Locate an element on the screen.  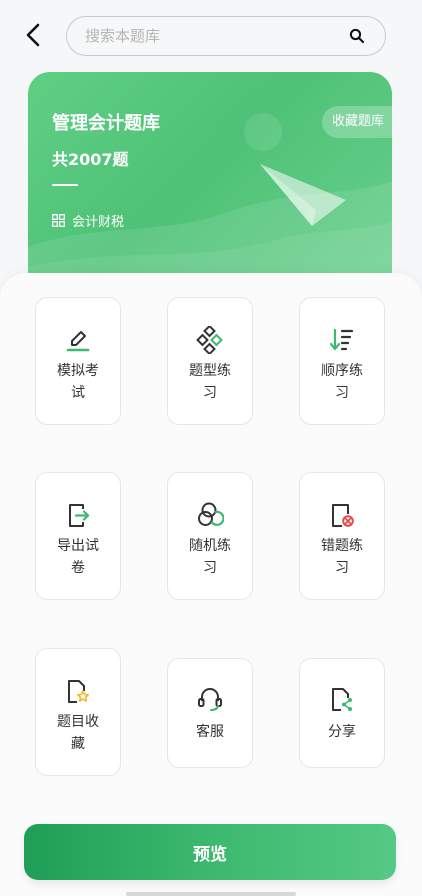
search-icon is located at coordinates (357, 36).